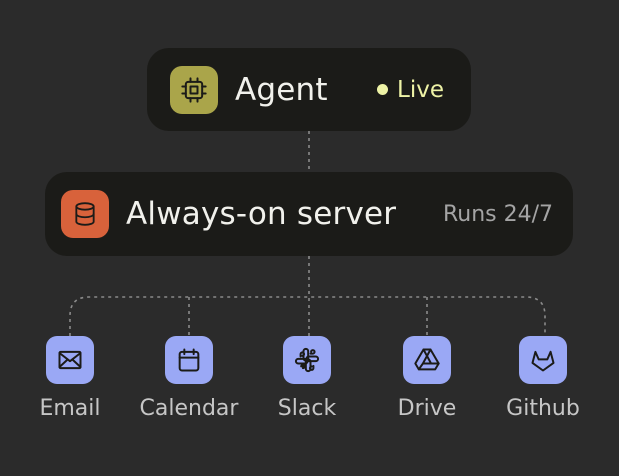 The height and width of the screenshot is (476, 619). I want to click on tool-calendar: Calendar, so click(189, 378).